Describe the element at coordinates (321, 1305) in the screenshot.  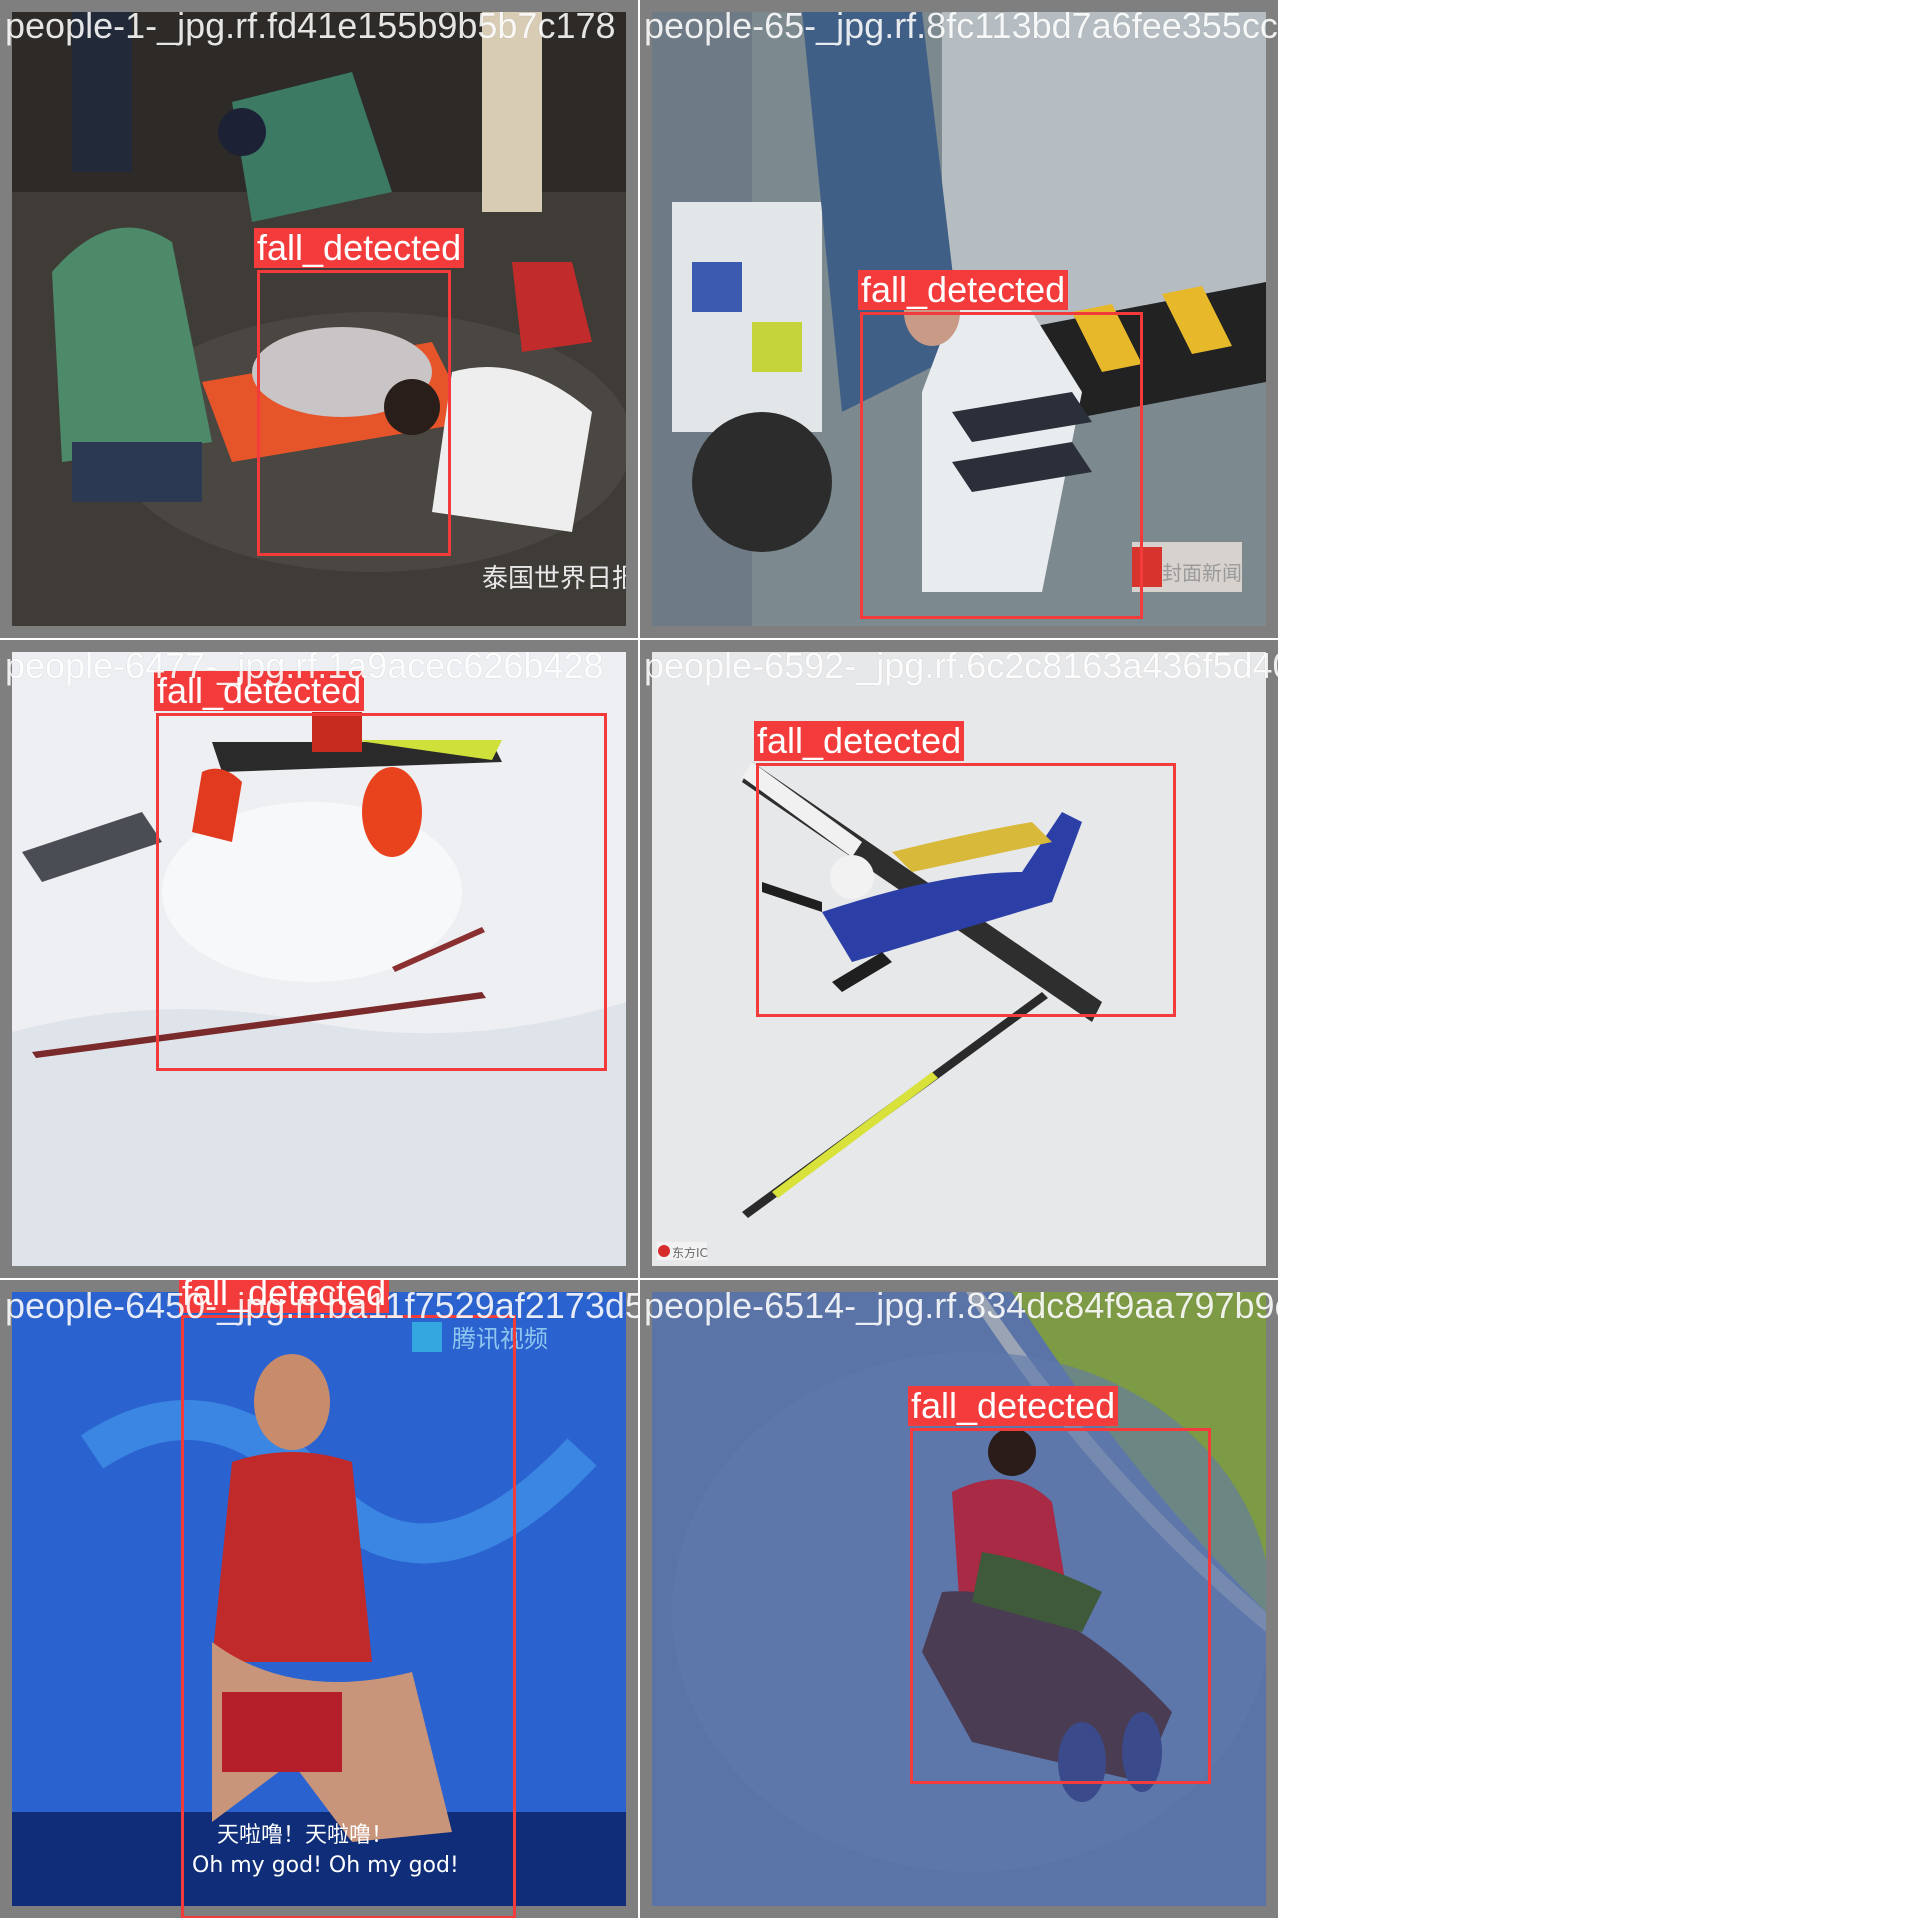
I see `image-filename: people-6450-_jpg.rf.ba11f7529af2173d52` at that location.